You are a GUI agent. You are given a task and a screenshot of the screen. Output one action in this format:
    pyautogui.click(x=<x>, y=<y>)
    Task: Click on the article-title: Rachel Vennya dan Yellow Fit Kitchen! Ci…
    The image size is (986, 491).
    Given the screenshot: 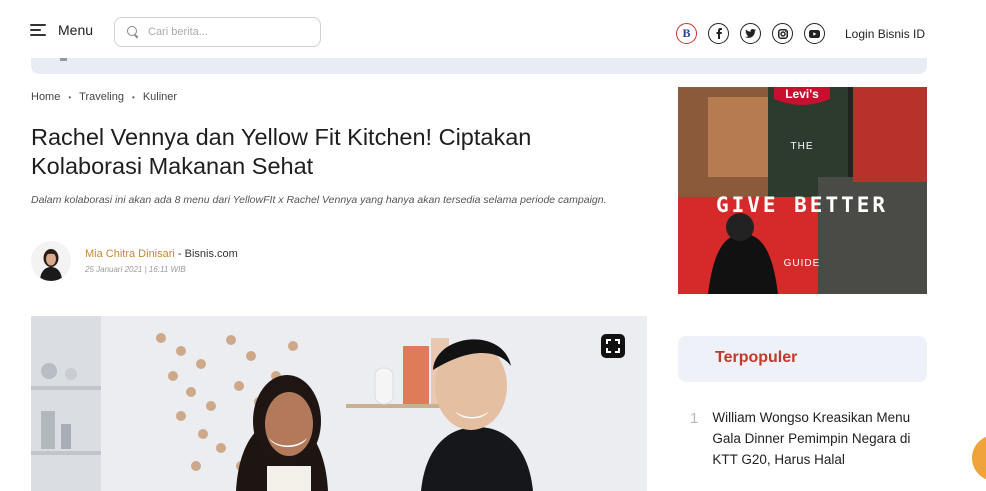 What is the action you would take?
    pyautogui.click(x=281, y=151)
    